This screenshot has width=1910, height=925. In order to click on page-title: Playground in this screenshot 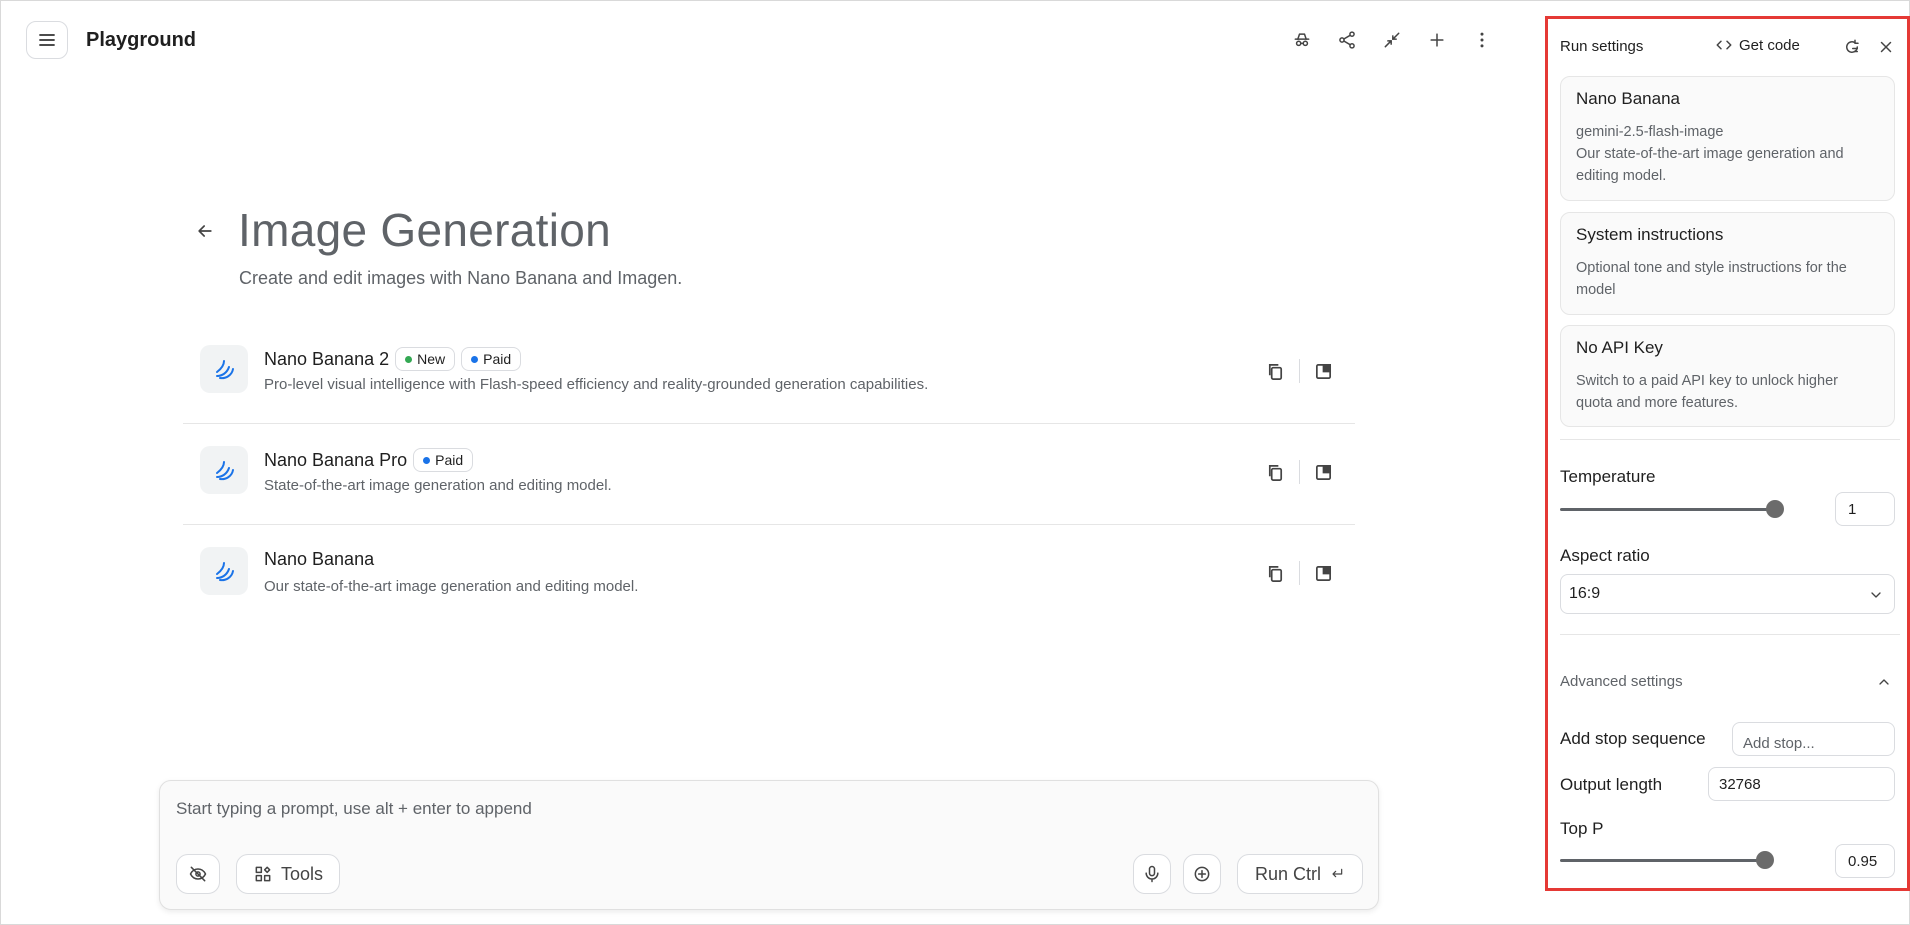, I will do `click(141, 40)`.